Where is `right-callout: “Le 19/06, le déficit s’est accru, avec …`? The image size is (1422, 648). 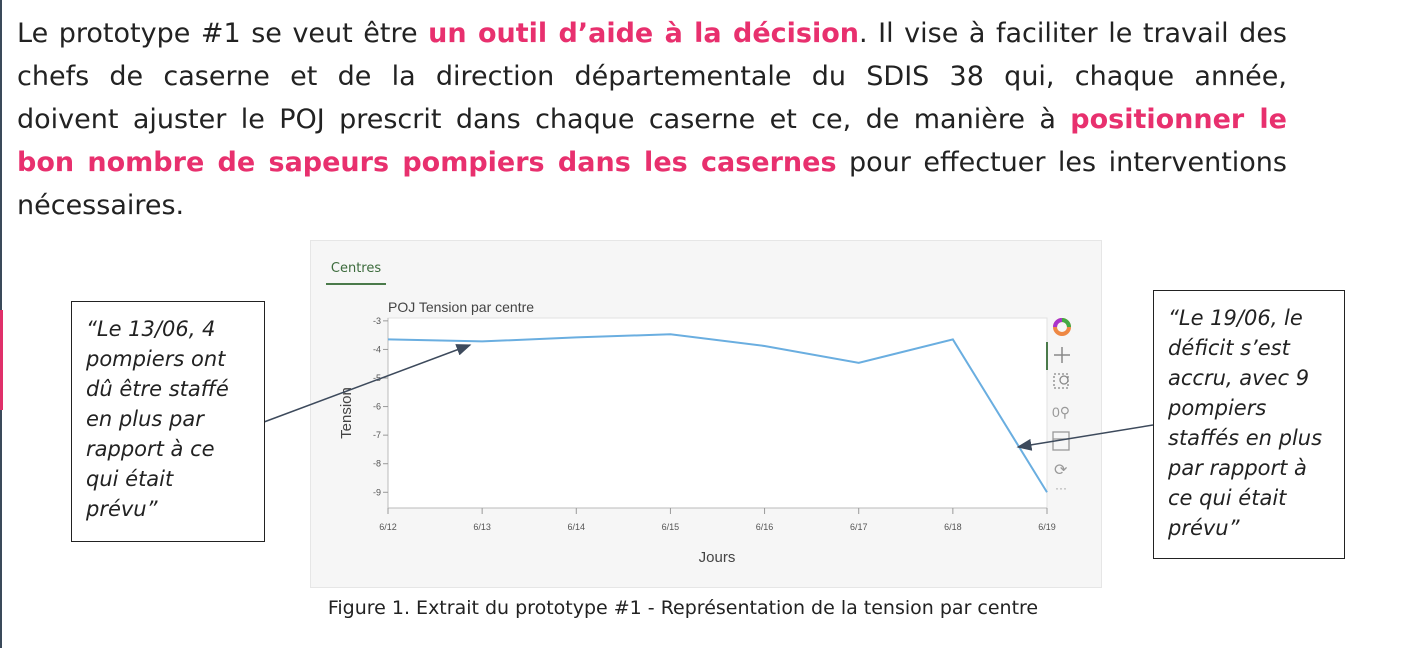
right-callout: “Le 19/06, le déficit s’est accru, avec … is located at coordinates (1249, 424).